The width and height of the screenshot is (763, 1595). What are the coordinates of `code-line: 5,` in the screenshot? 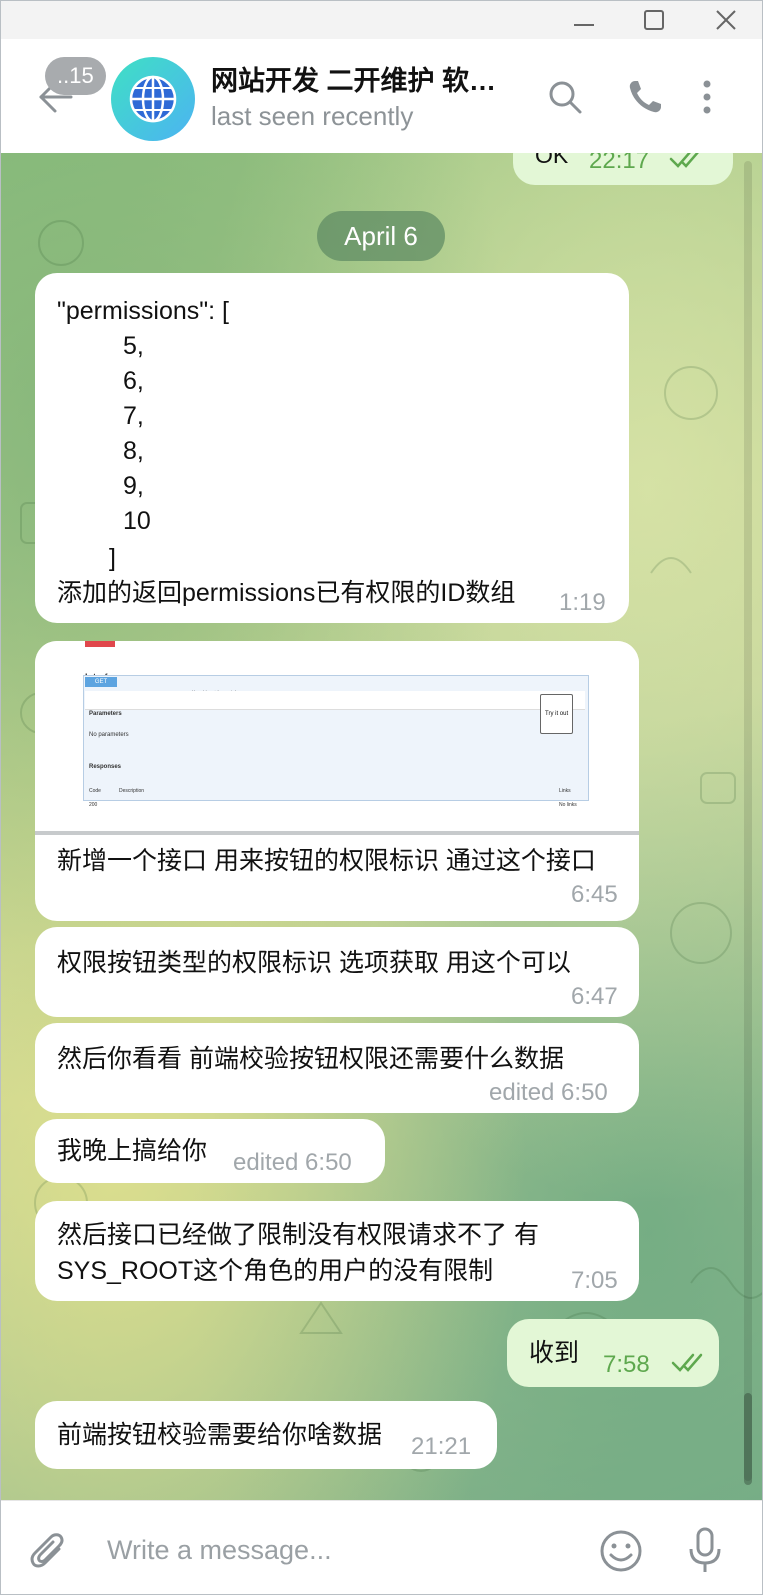 It's located at (133, 346).